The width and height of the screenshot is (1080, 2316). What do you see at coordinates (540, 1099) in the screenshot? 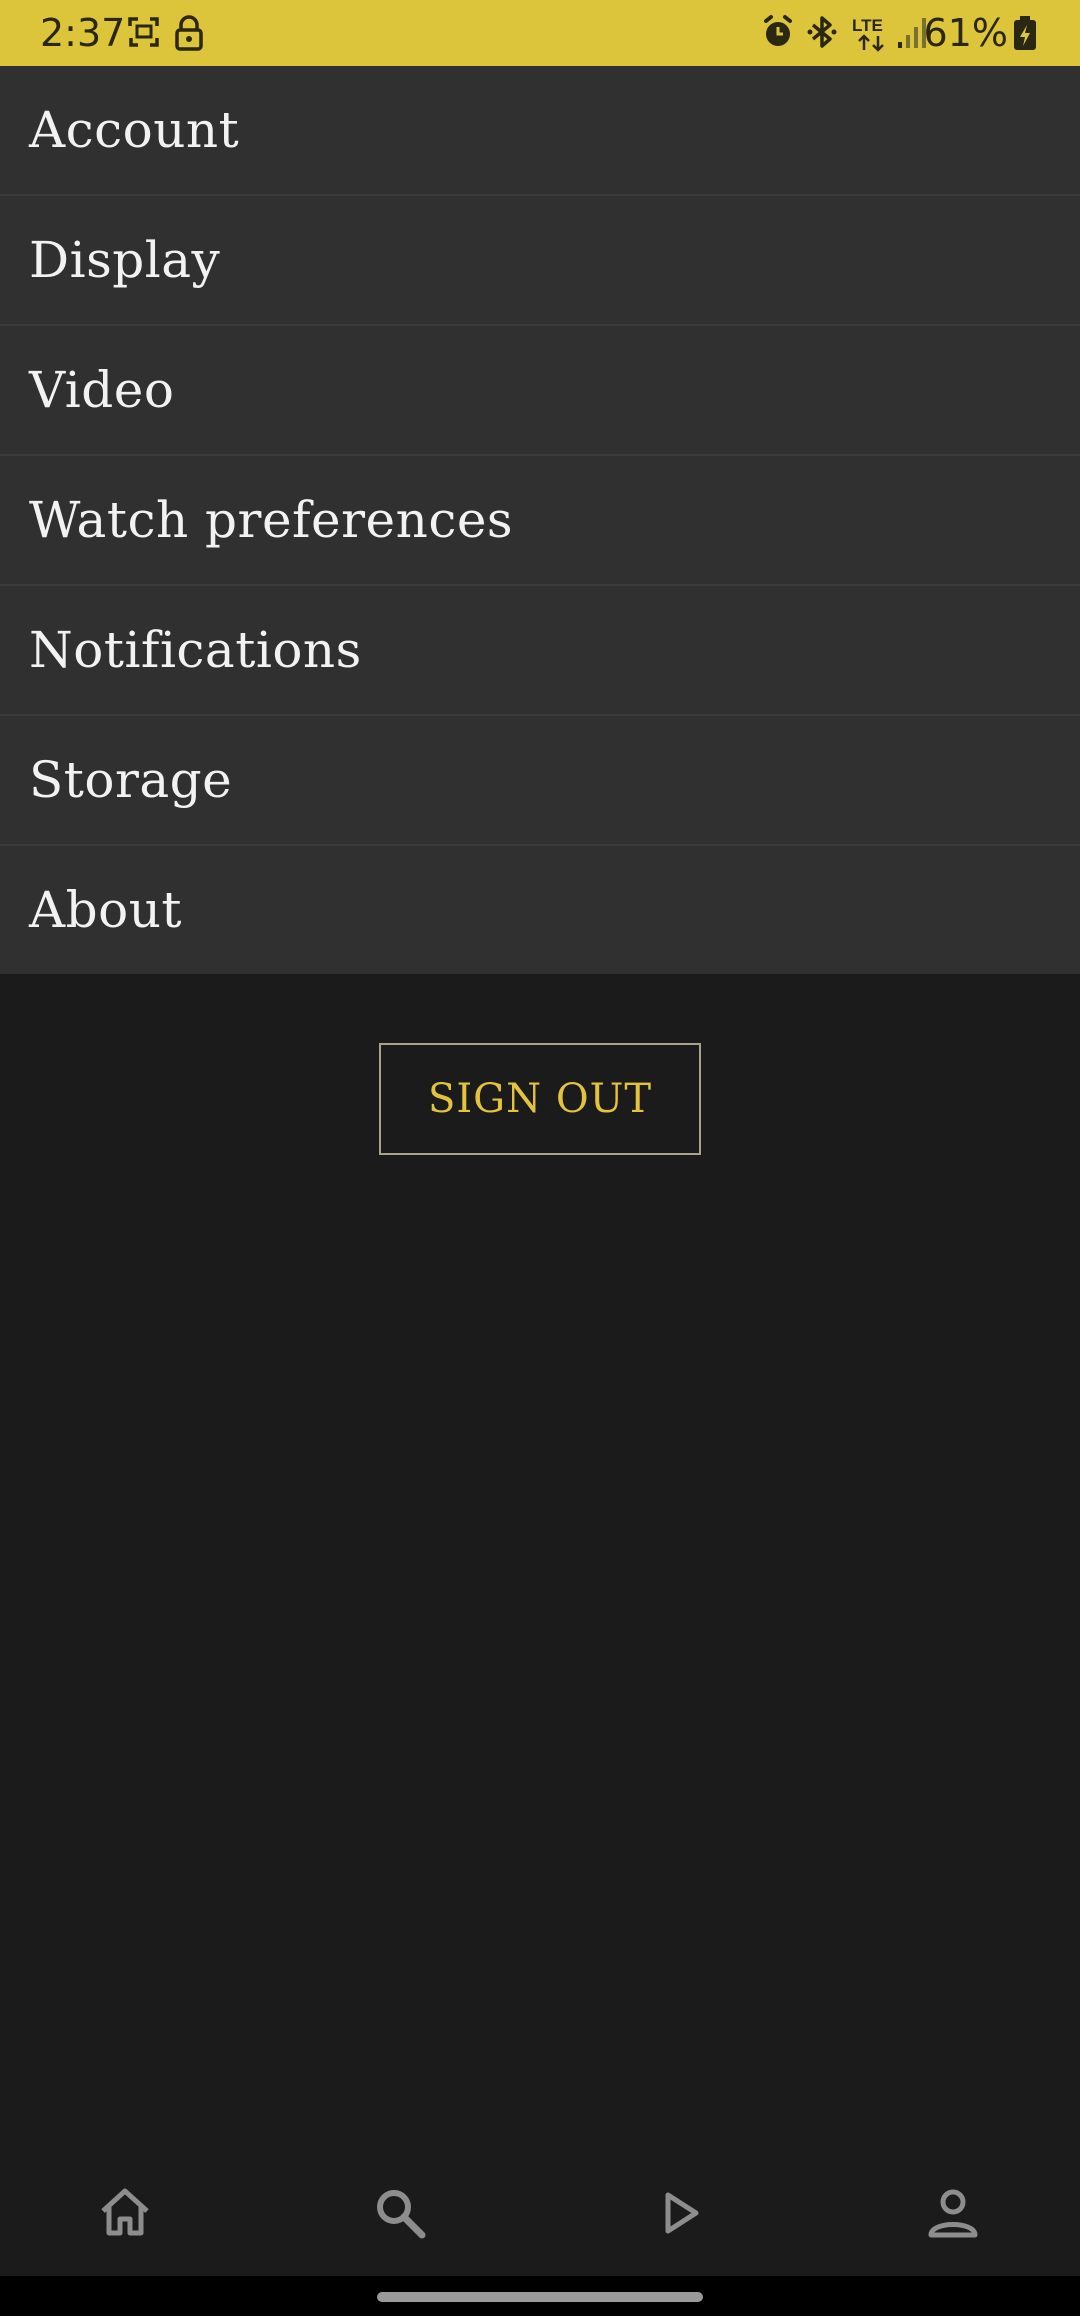
I see `sign-out-button: SIGN OUT` at bounding box center [540, 1099].